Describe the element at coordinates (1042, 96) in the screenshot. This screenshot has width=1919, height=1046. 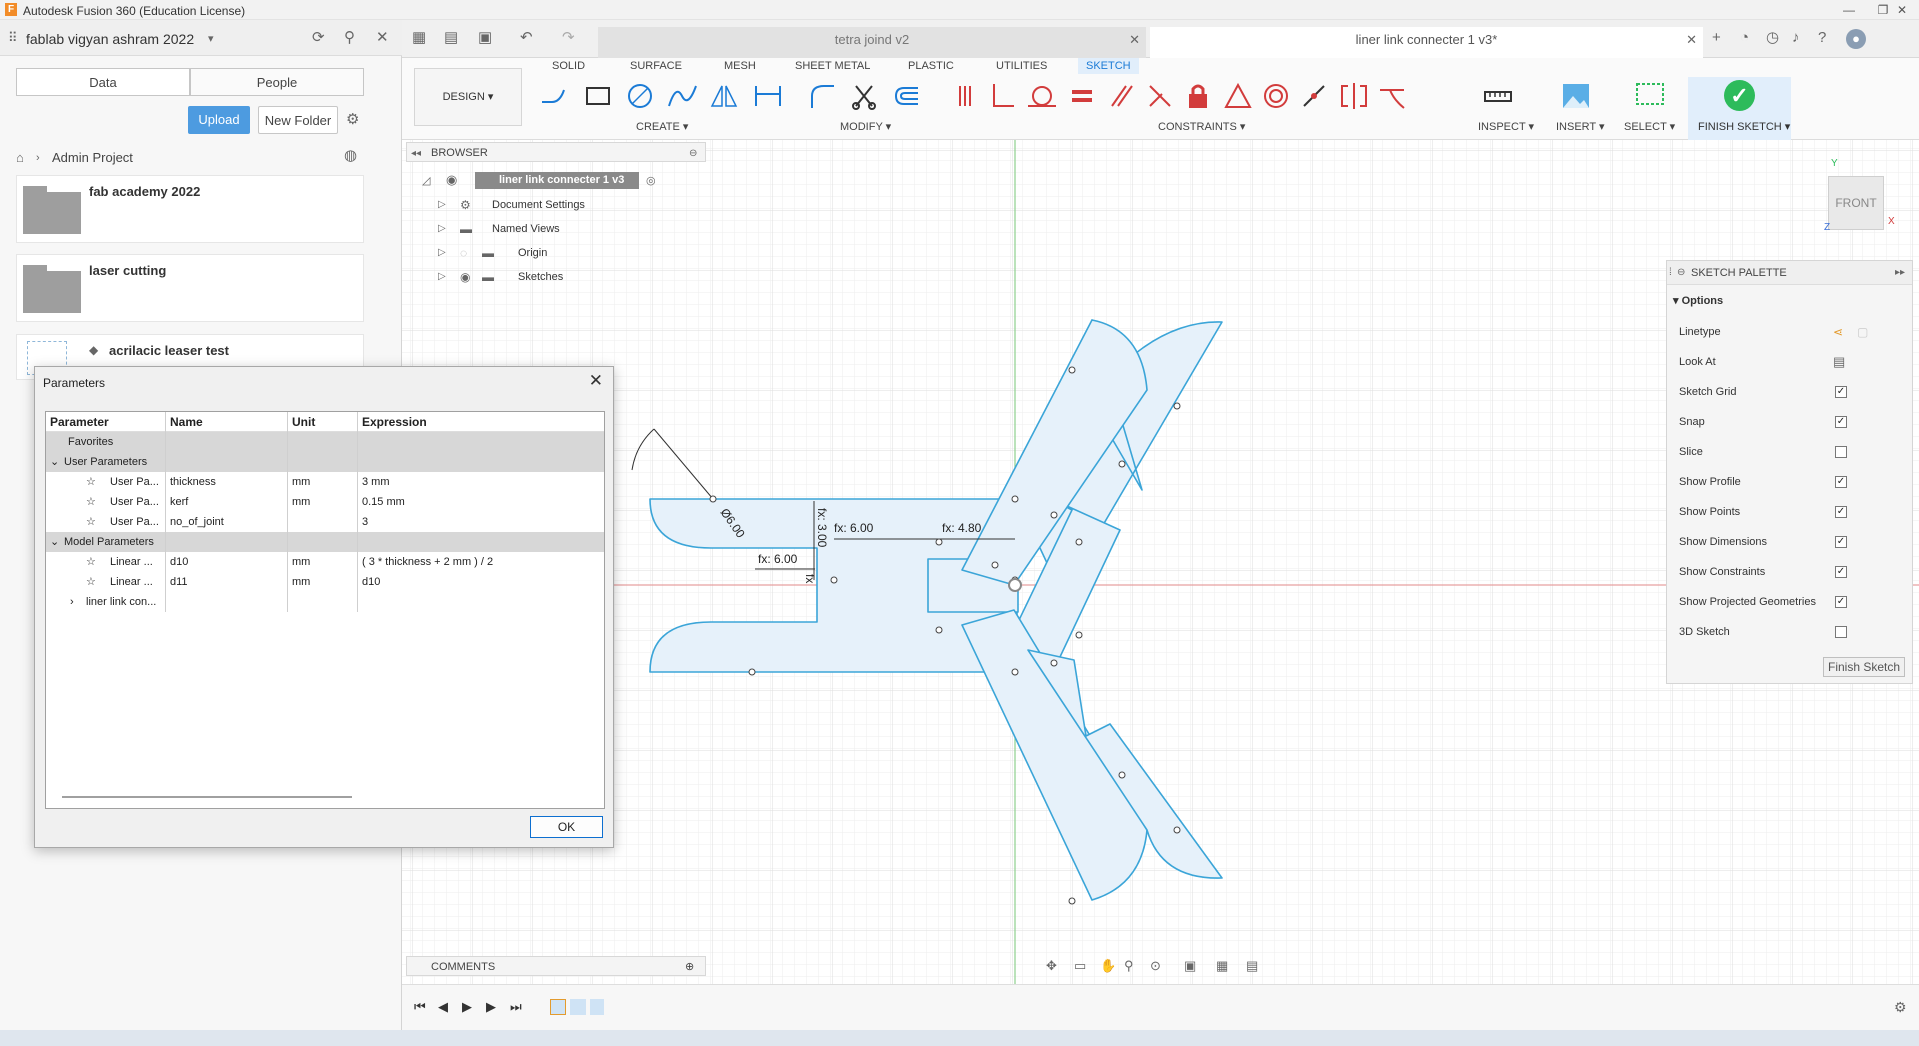
I see `tangent-icon` at that location.